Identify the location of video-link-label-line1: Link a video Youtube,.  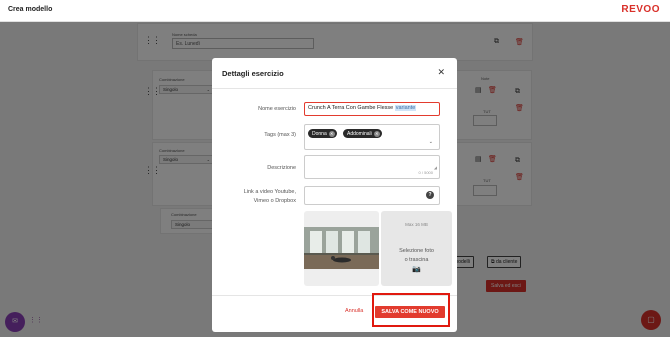
(269, 192).